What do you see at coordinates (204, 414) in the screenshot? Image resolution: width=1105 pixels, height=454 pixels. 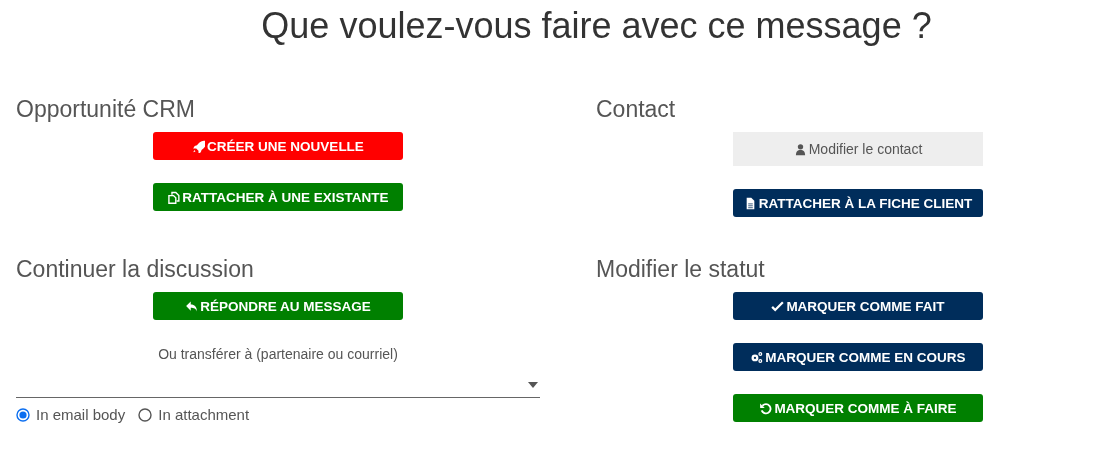 I see `radio-label: In attachment` at bounding box center [204, 414].